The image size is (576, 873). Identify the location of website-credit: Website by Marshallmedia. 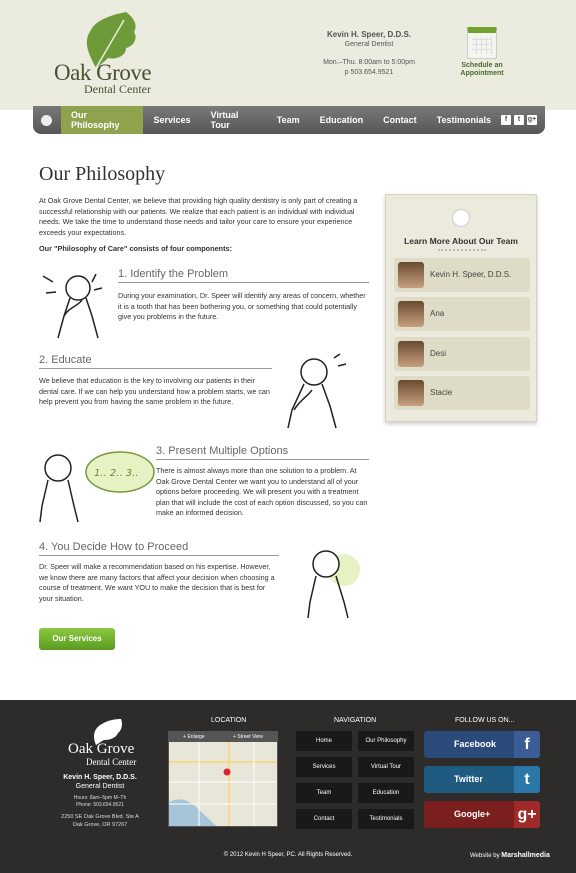
(510, 855).